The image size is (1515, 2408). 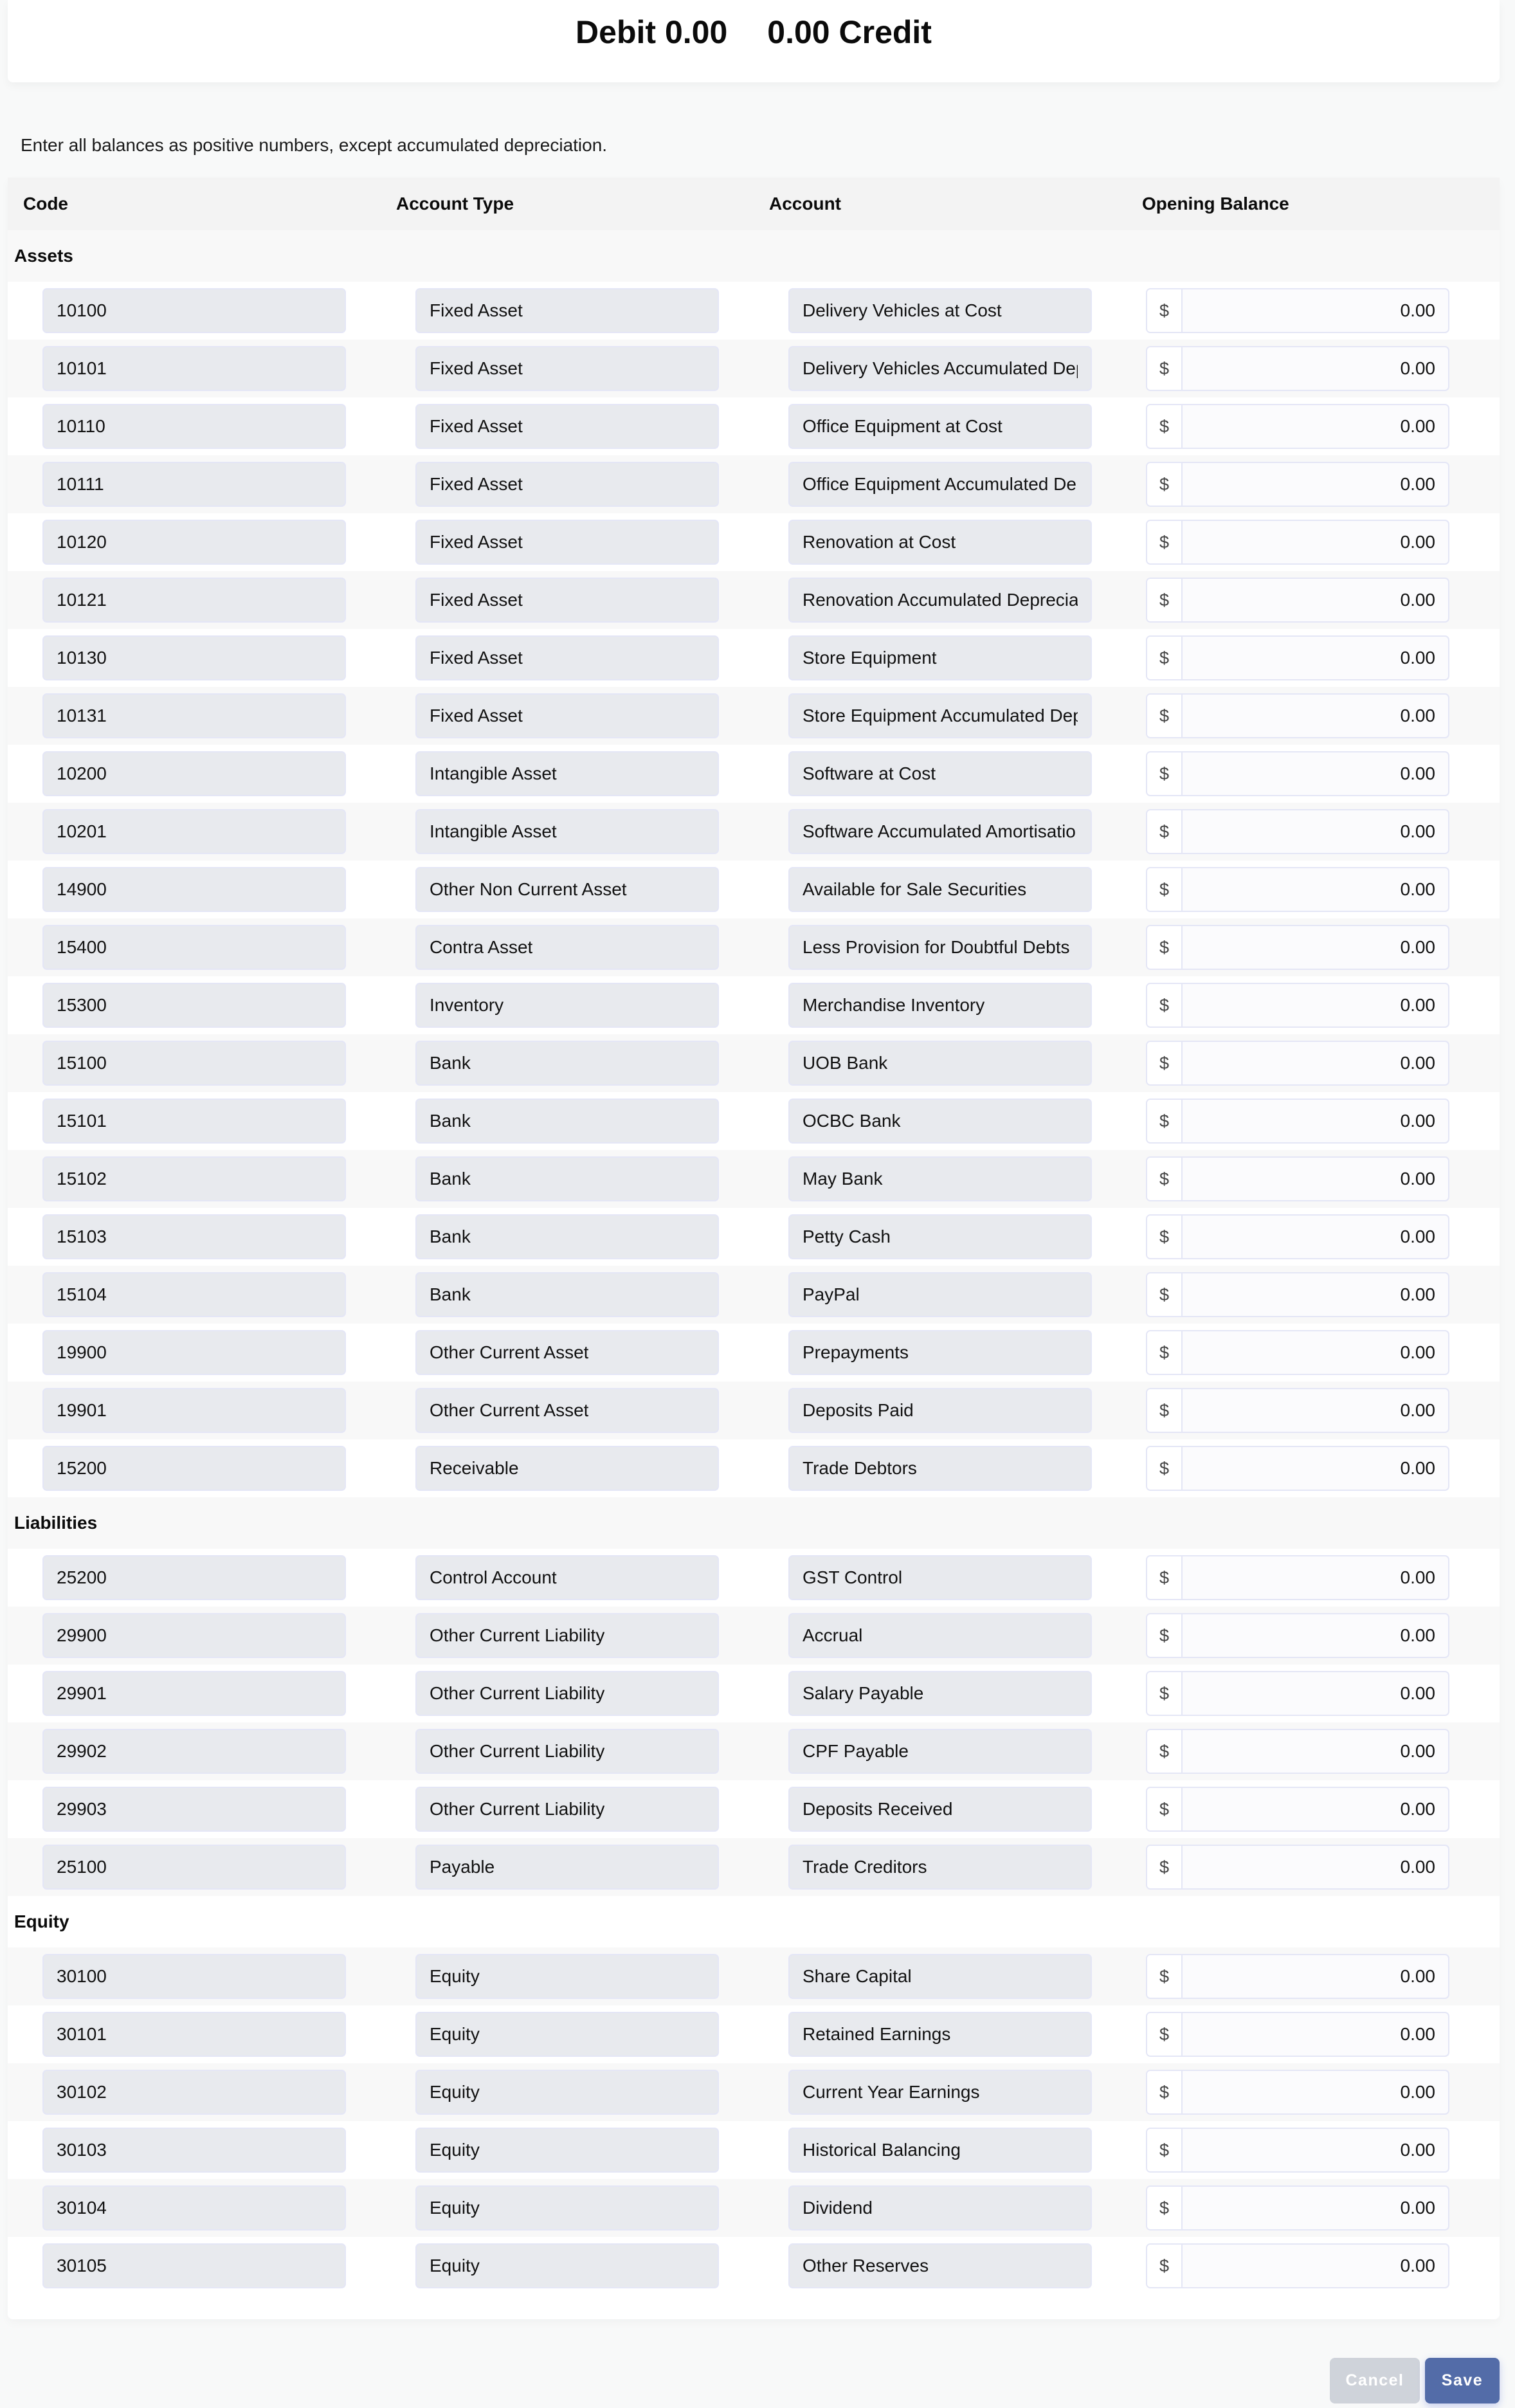 I want to click on code-field: 10100, so click(x=194, y=310).